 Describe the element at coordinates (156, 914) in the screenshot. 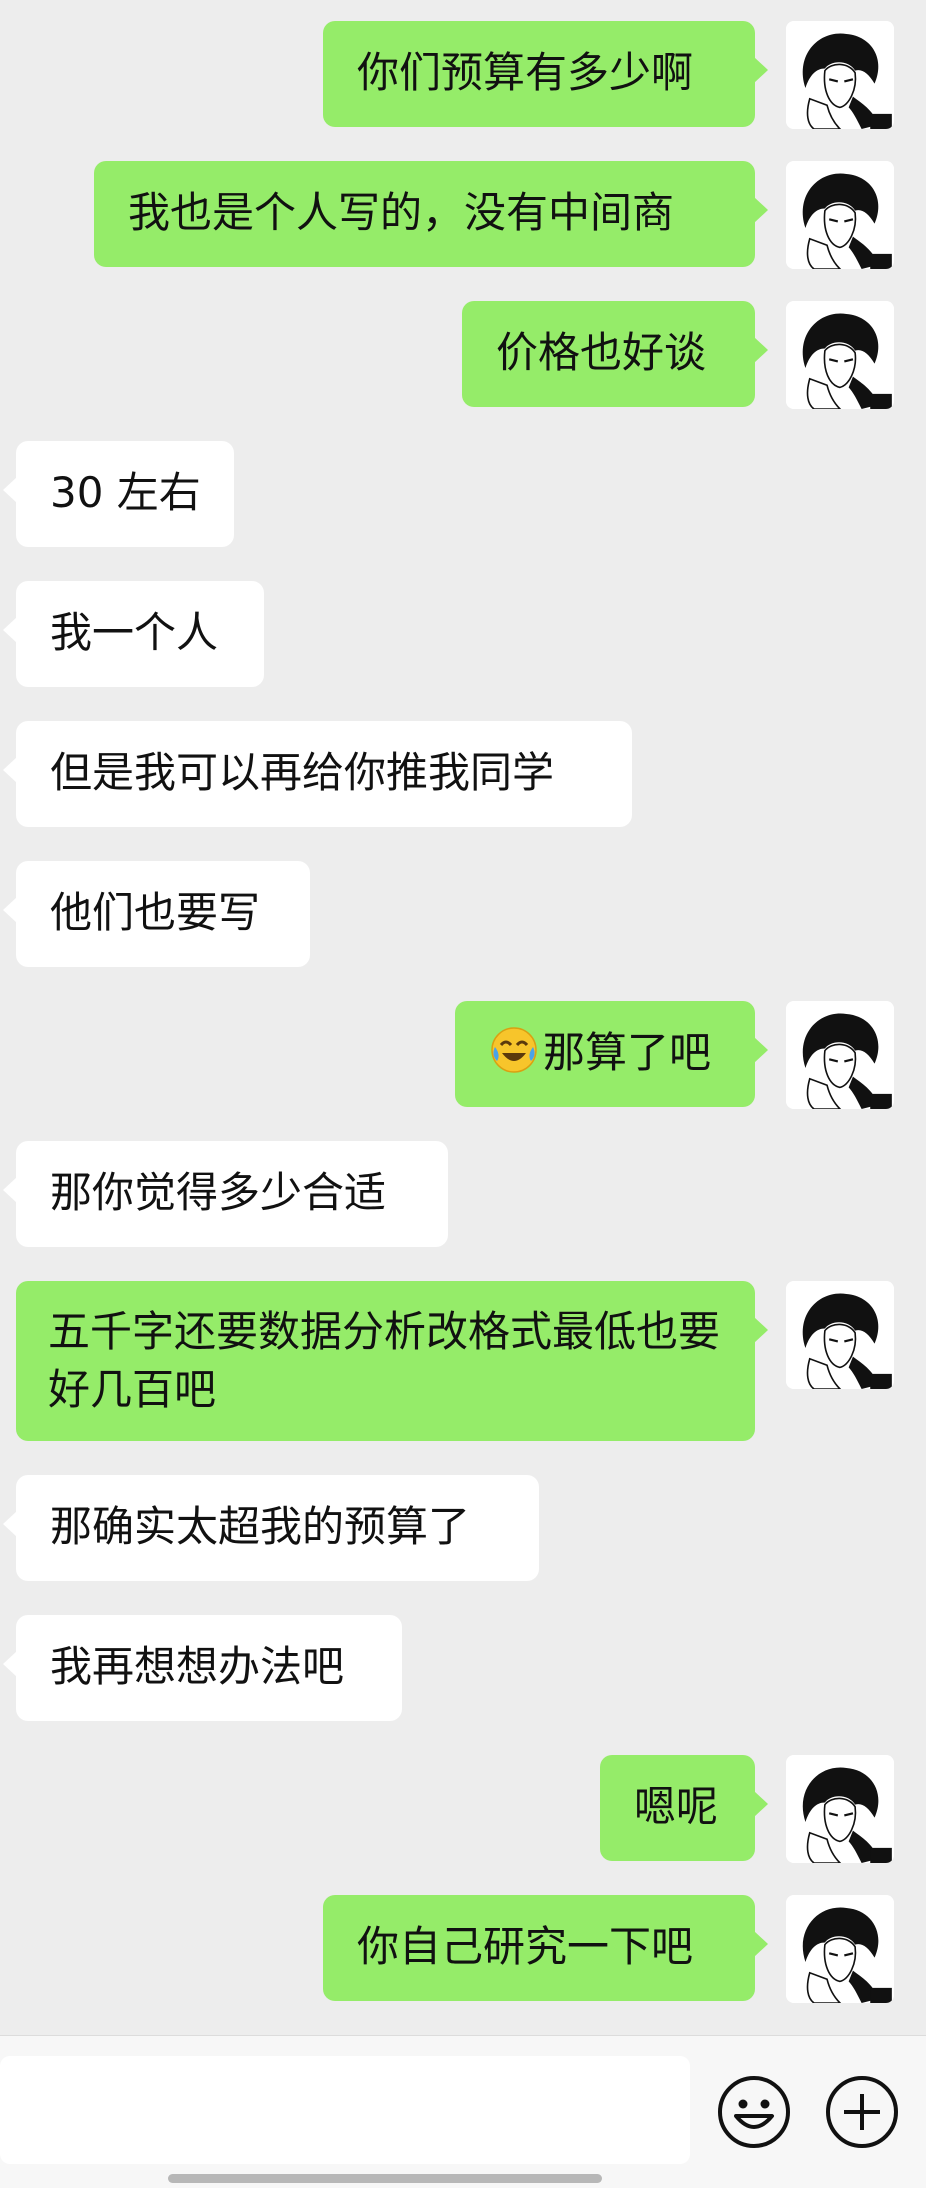

I see `message-bubble: 他们也要写` at that location.